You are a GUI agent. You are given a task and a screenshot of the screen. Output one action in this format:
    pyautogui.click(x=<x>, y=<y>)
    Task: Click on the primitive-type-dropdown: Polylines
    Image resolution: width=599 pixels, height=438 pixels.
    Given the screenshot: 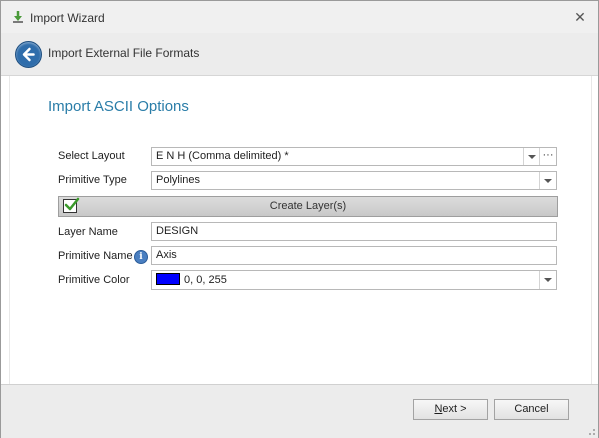 What is the action you would take?
    pyautogui.click(x=354, y=180)
    